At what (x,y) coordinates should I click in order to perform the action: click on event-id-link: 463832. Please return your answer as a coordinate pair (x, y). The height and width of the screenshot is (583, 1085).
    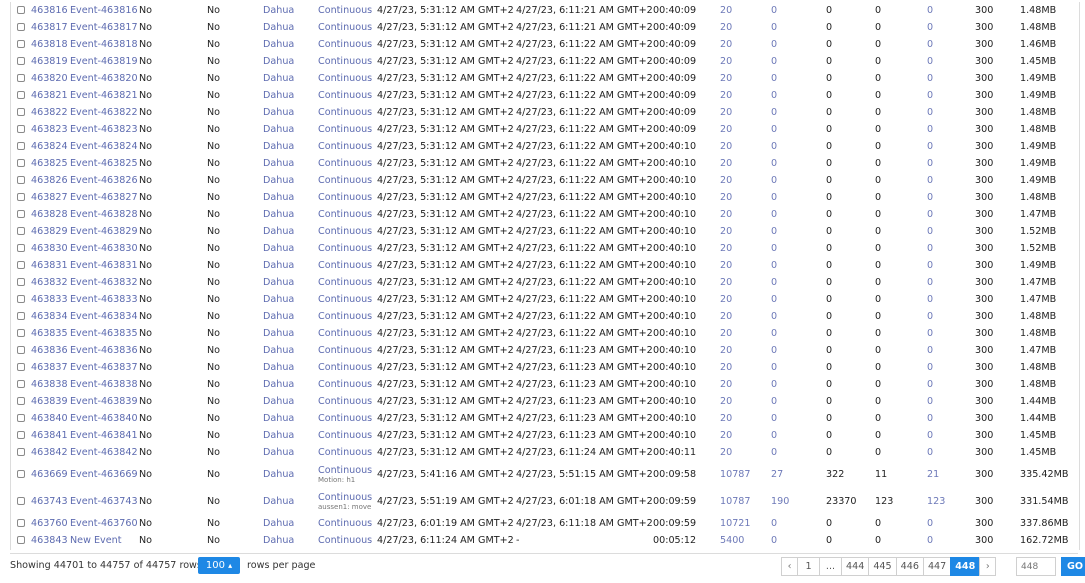
    Looking at the image, I should click on (49, 282).